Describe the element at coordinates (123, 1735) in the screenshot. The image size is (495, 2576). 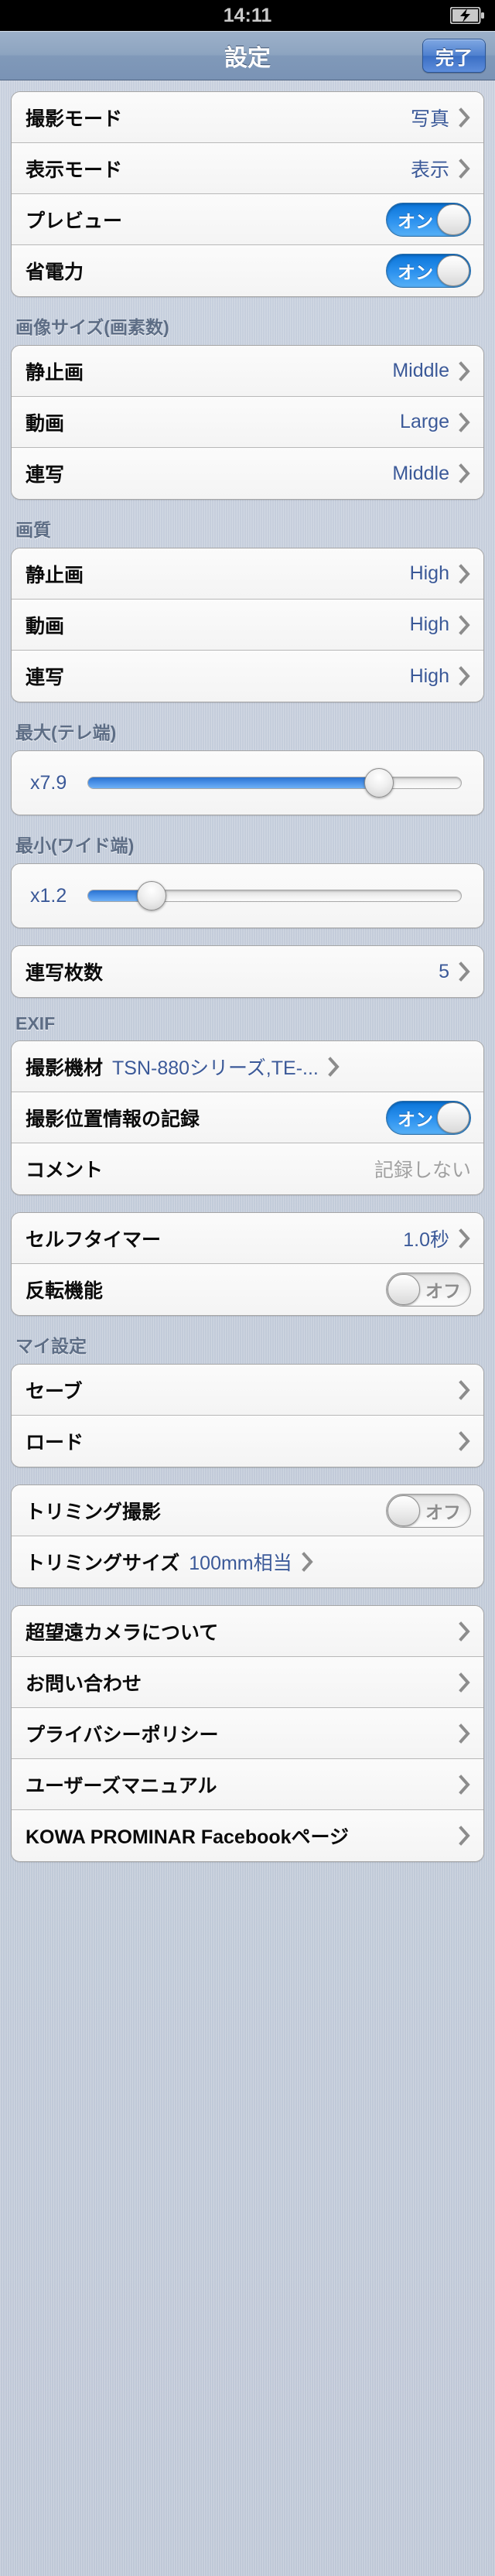
I see `row-label: プライバシーポリシー` at that location.